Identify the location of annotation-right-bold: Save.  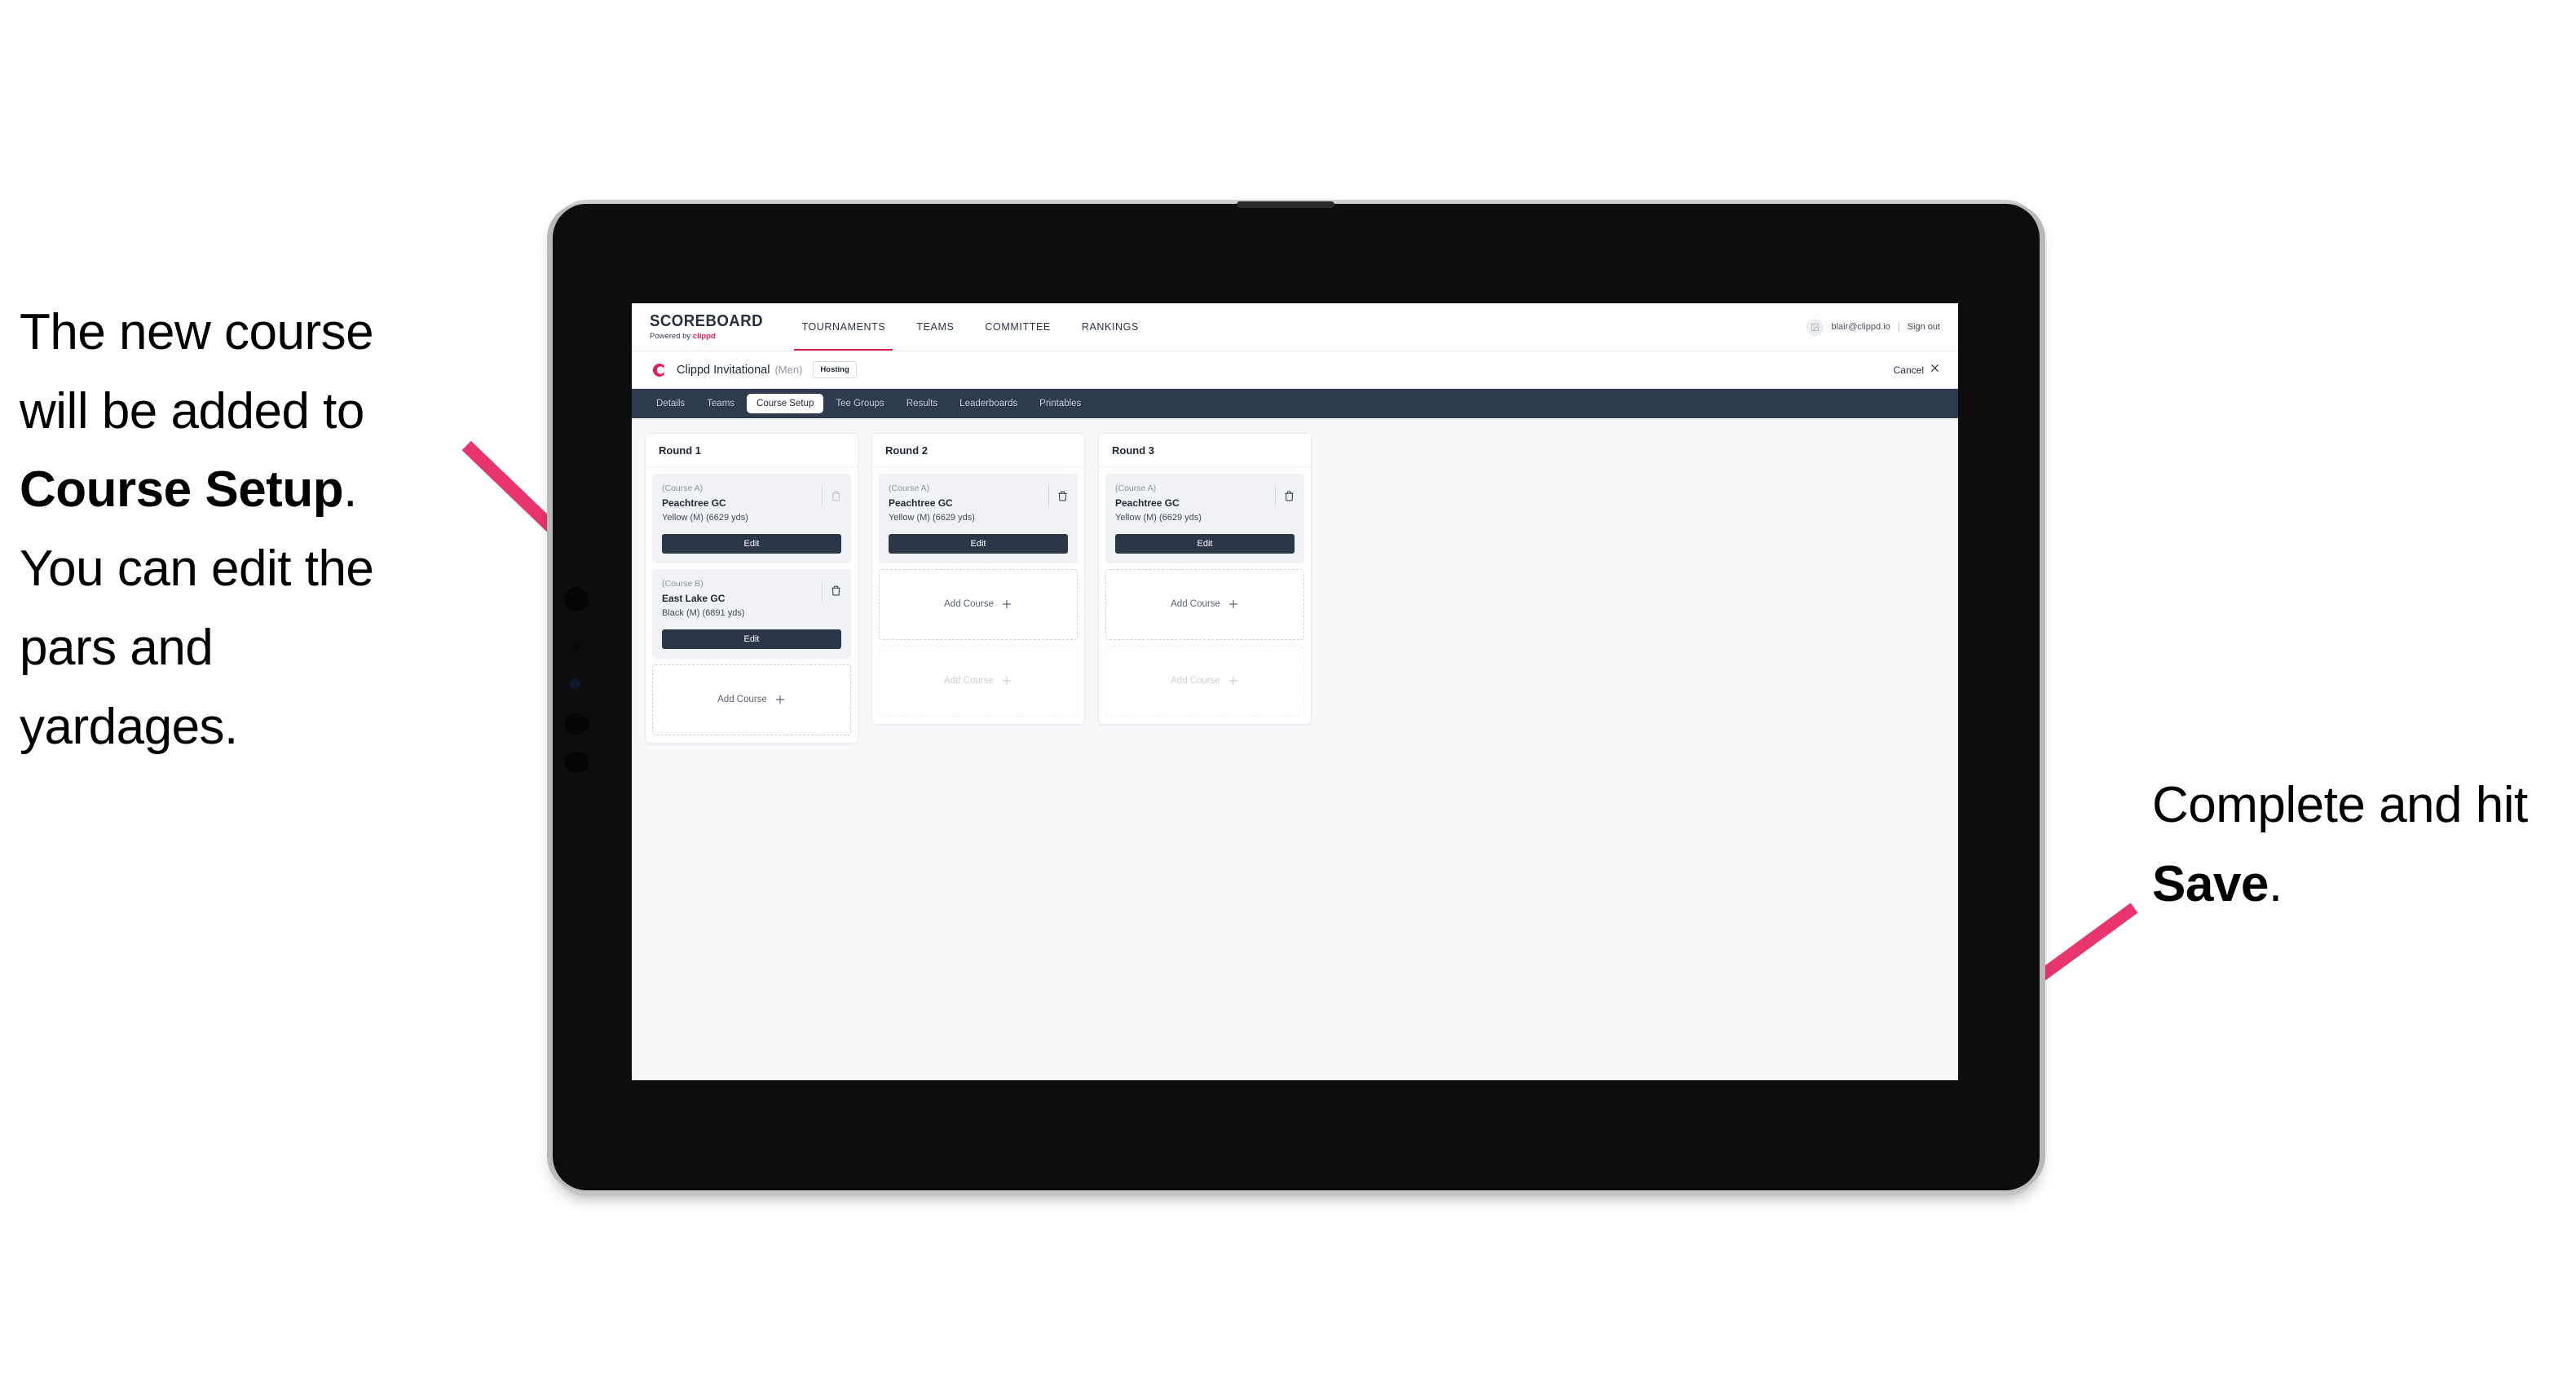
(2210, 883).